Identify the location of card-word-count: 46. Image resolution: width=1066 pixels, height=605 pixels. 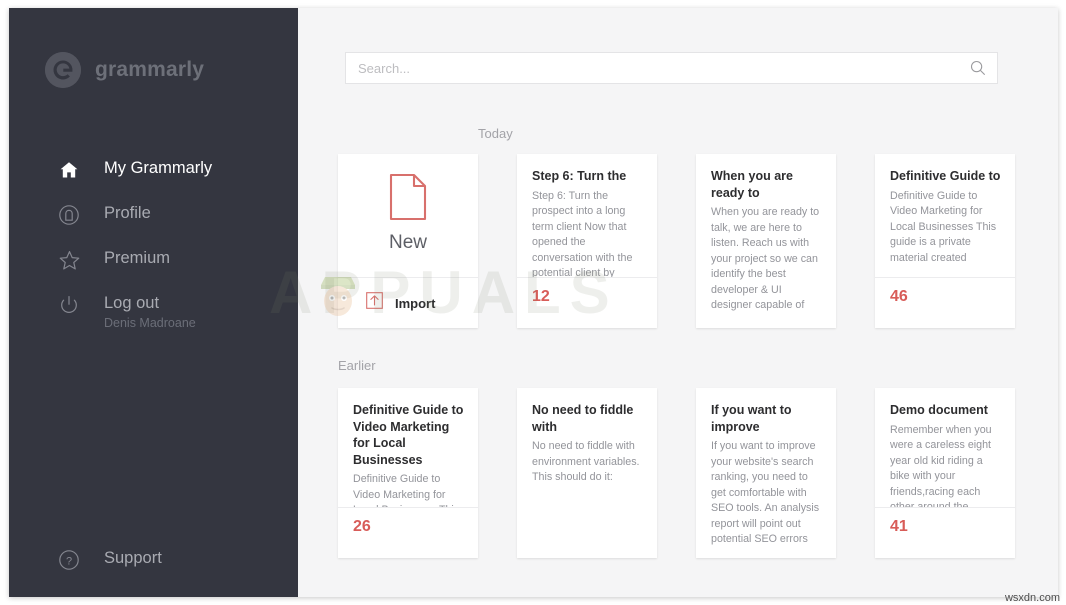
(899, 296).